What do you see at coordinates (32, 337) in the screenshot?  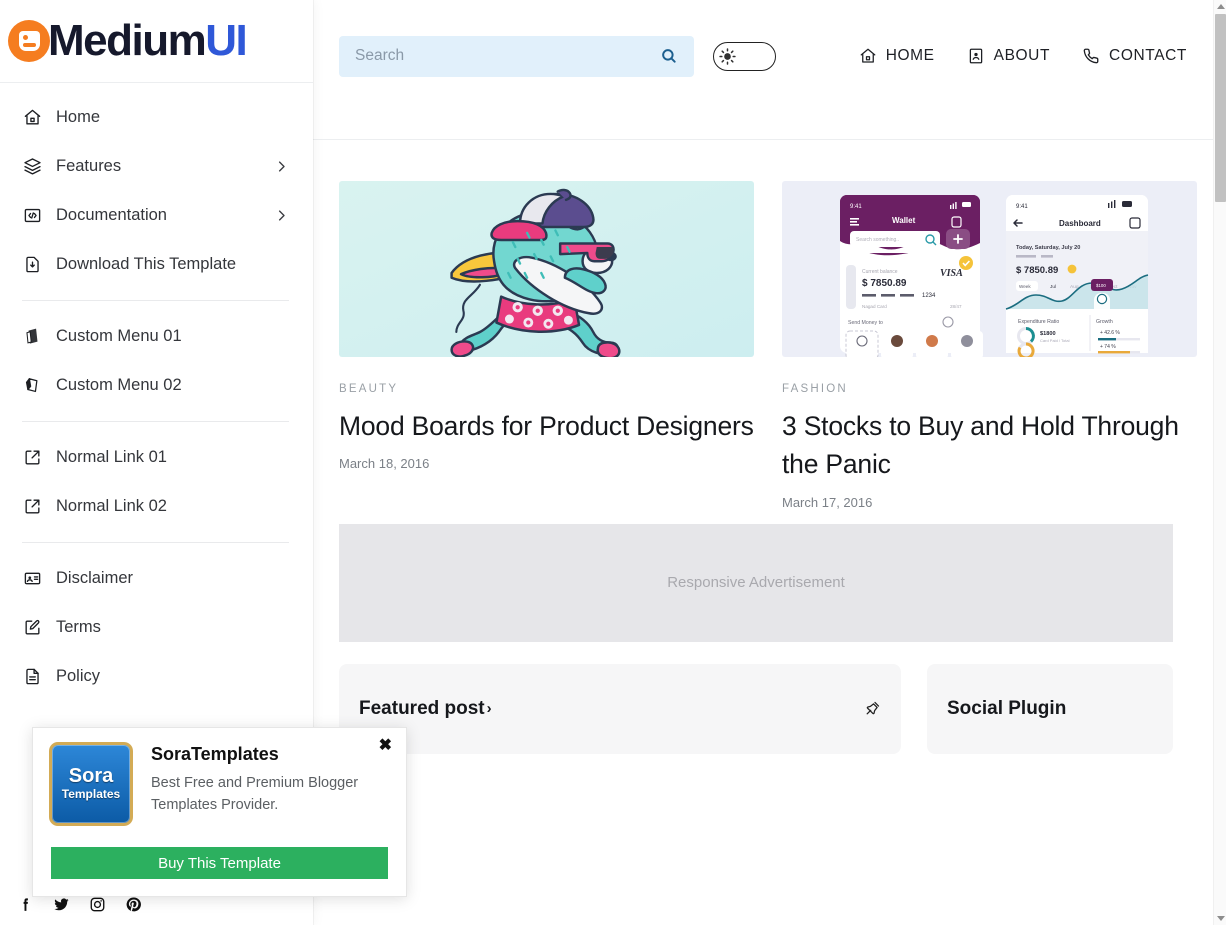 I see `custom-menu-01-icon` at bounding box center [32, 337].